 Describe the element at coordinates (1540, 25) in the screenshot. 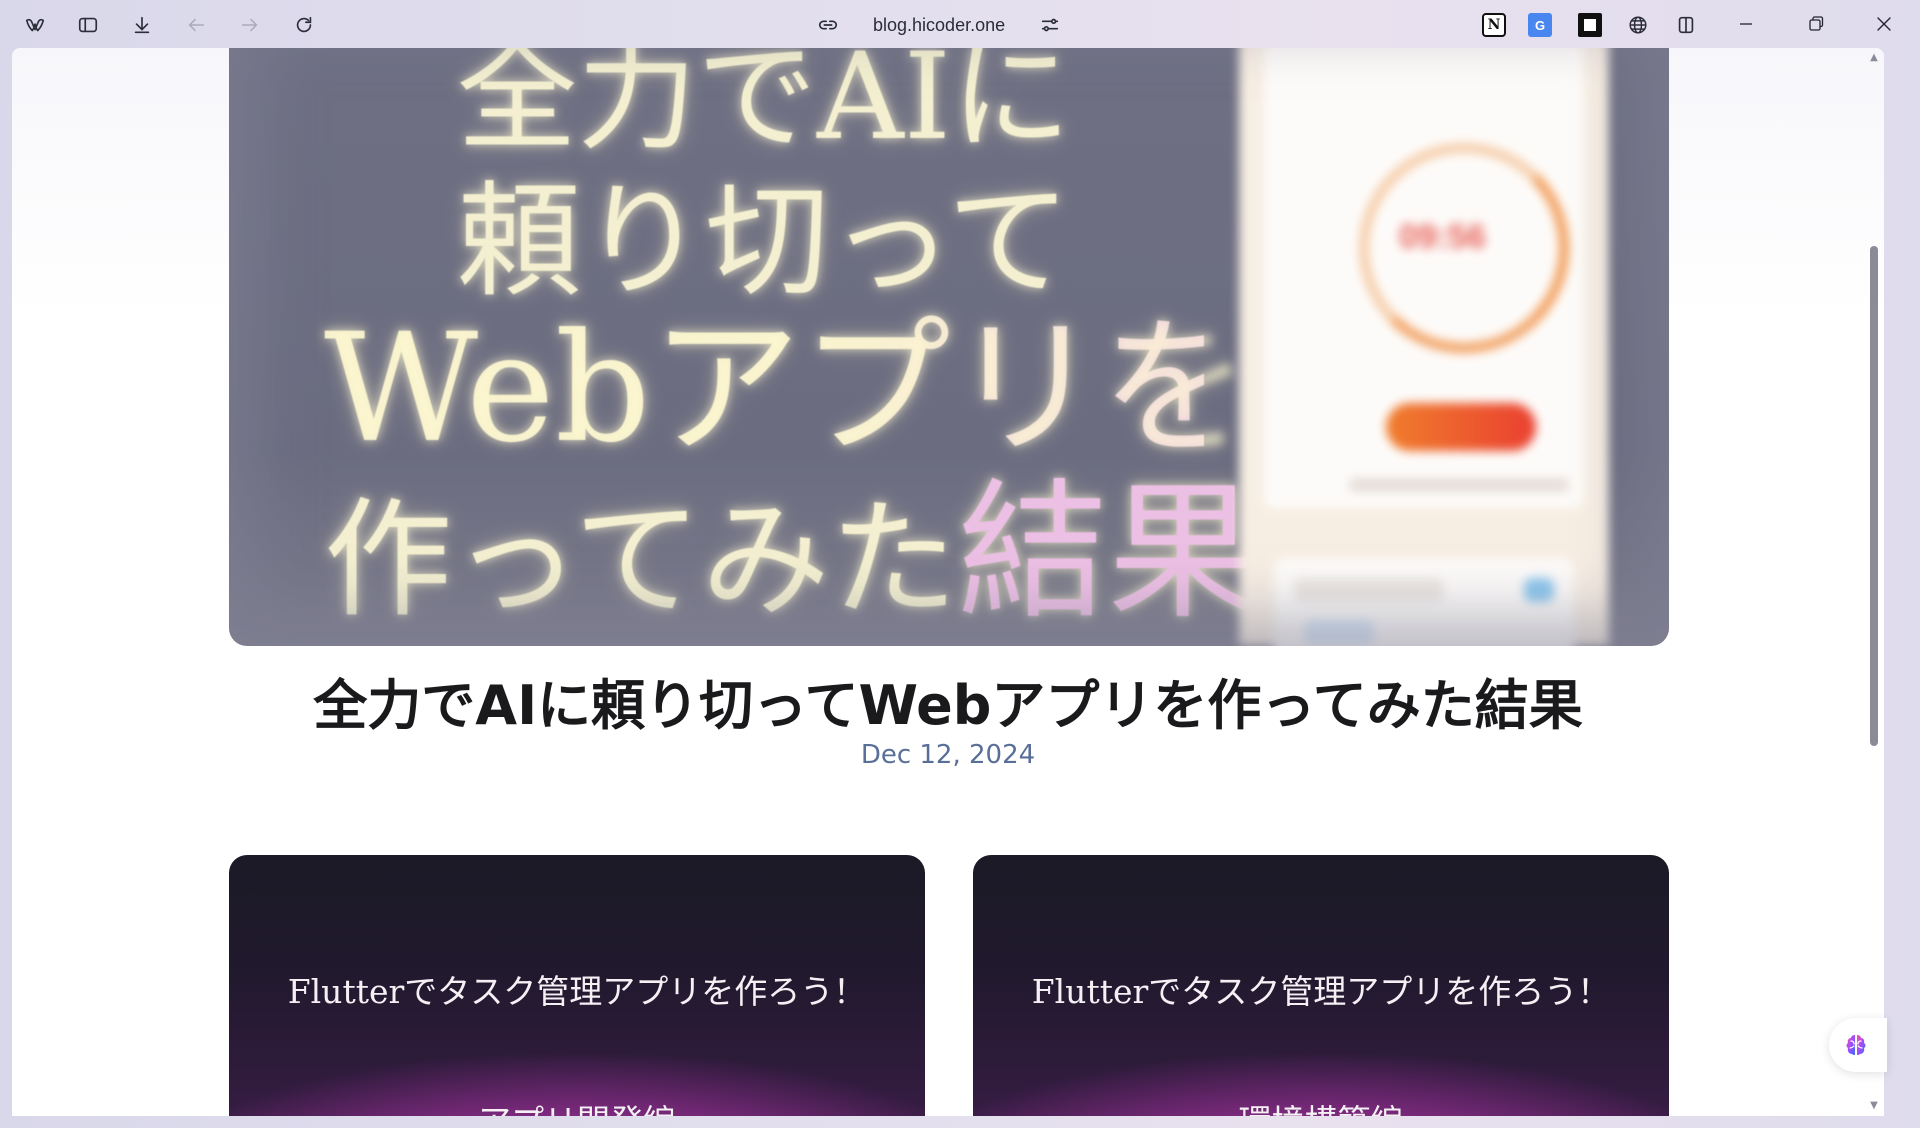

I see `translate-extension-icon: G` at that location.